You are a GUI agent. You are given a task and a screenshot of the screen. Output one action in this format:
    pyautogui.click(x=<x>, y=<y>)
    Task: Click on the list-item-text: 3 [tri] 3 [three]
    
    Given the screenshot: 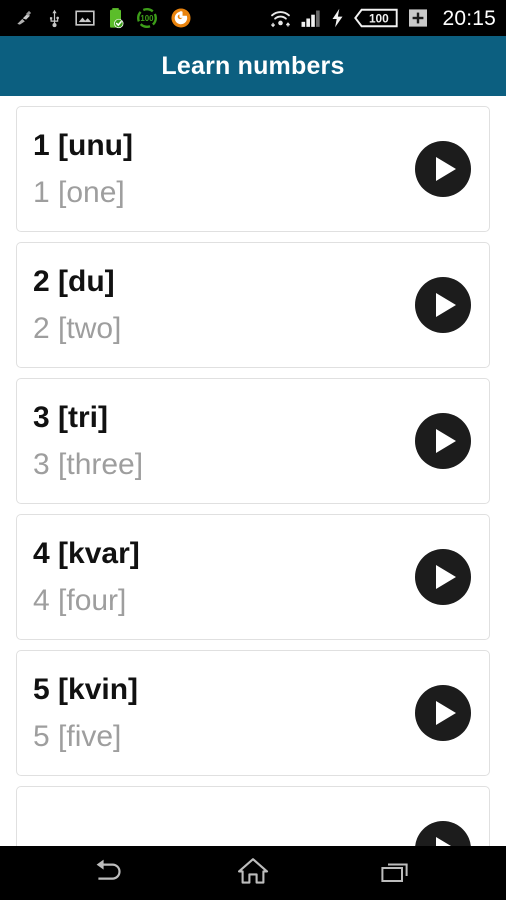 What is the action you would take?
    pyautogui.click(x=224, y=441)
    